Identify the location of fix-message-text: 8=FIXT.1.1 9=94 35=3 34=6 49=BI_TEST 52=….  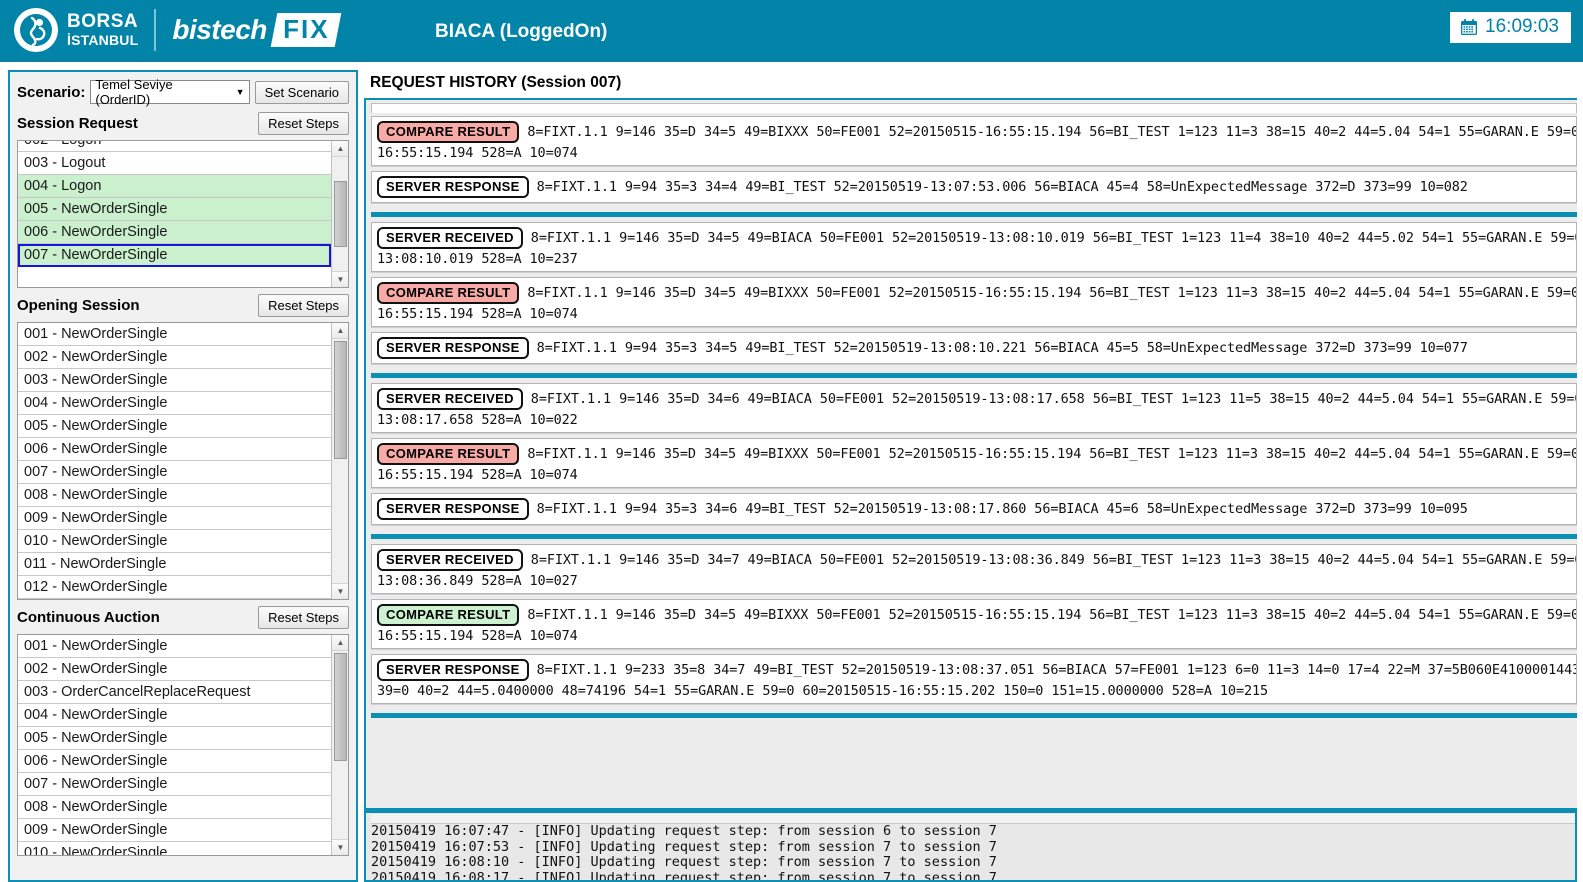
(1002, 509).